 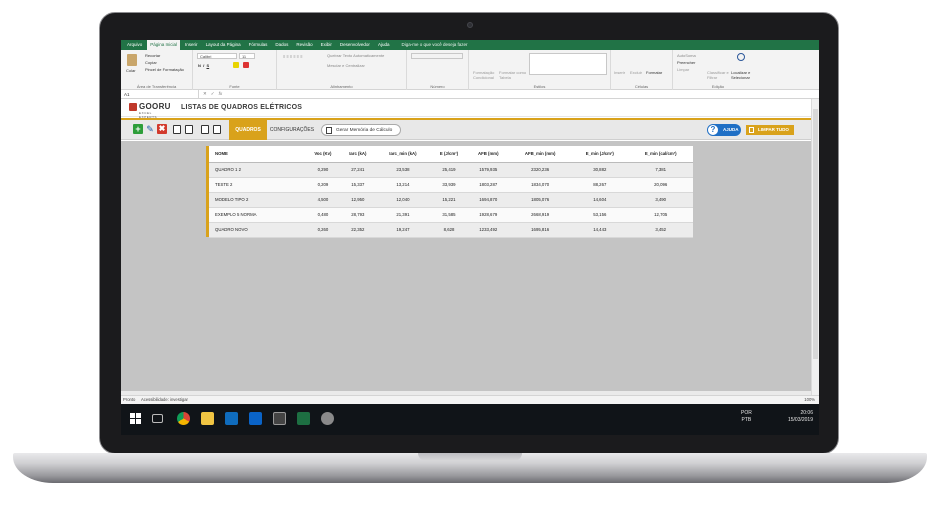 I want to click on tab-configuracoes: CONFIGURAÇÕES, so click(x=292, y=130).